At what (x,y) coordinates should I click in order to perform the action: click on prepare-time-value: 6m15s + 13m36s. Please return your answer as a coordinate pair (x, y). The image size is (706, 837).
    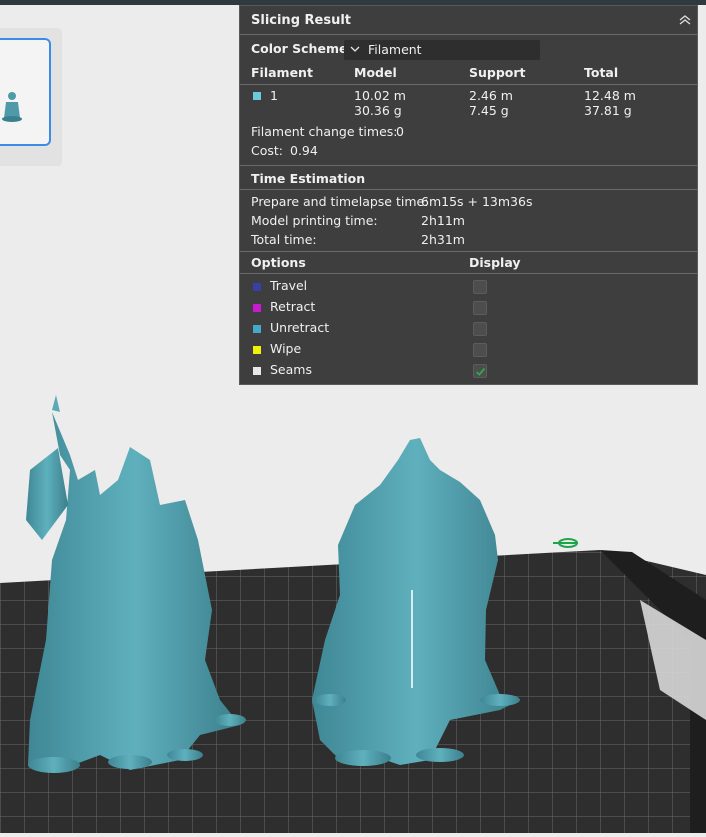
    Looking at the image, I should click on (477, 201).